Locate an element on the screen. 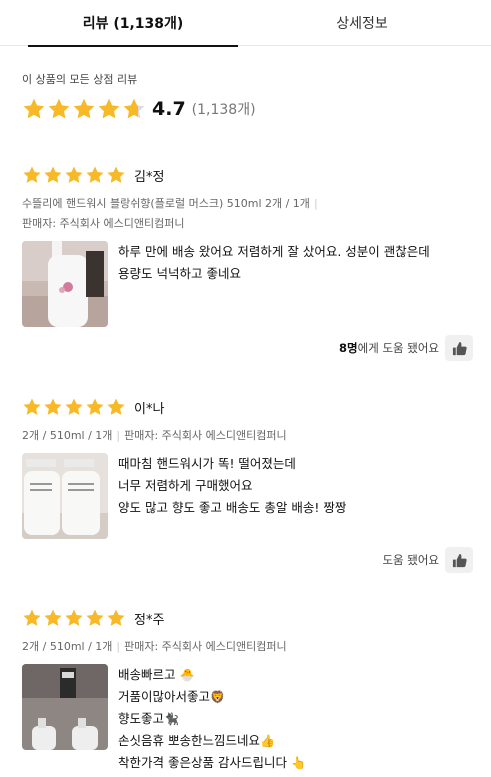  summary-stars is located at coordinates (84, 109).